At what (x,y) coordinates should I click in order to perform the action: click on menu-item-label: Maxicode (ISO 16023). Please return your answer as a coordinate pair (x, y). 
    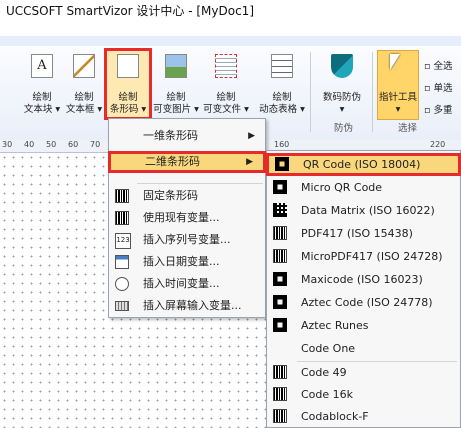
    Looking at the image, I should click on (362, 279).